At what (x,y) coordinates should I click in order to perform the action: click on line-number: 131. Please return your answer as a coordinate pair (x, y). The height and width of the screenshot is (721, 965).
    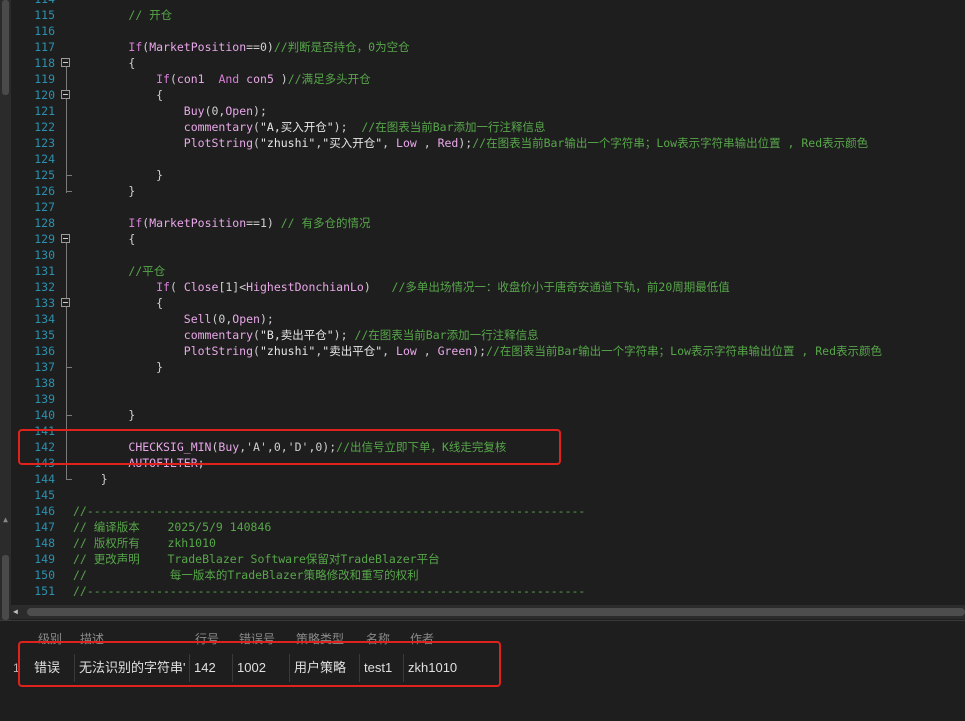
    Looking at the image, I should click on (44, 271).